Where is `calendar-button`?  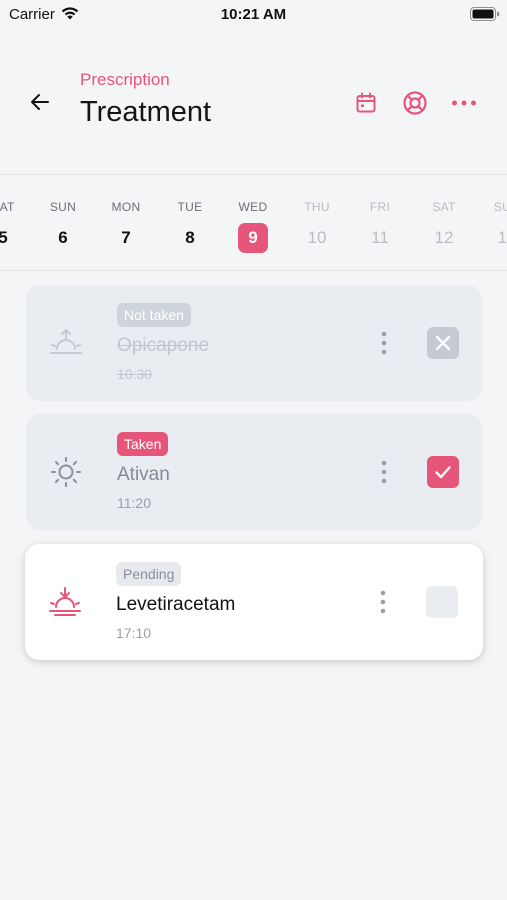 calendar-button is located at coordinates (366, 103).